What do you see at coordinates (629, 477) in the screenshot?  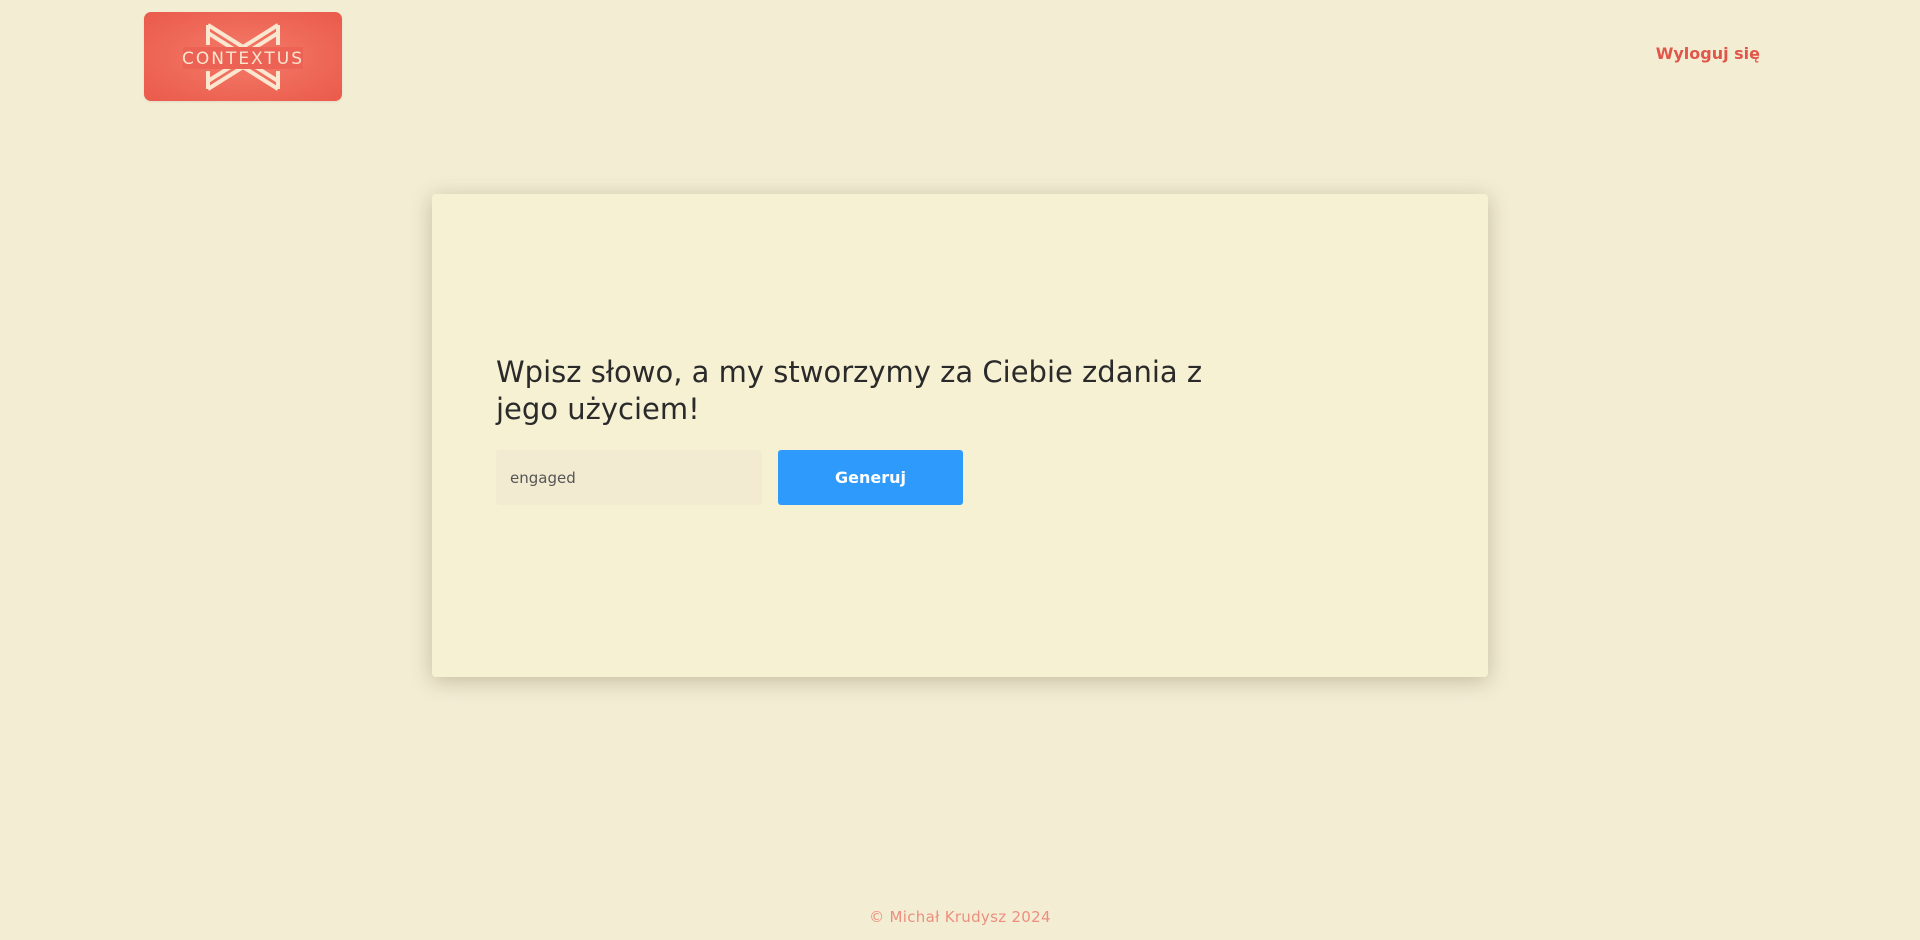 I see `word-input` at bounding box center [629, 477].